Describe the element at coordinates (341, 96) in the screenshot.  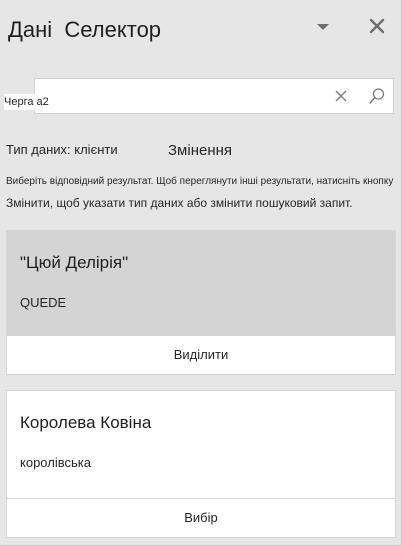
I see `clear-search-button` at that location.